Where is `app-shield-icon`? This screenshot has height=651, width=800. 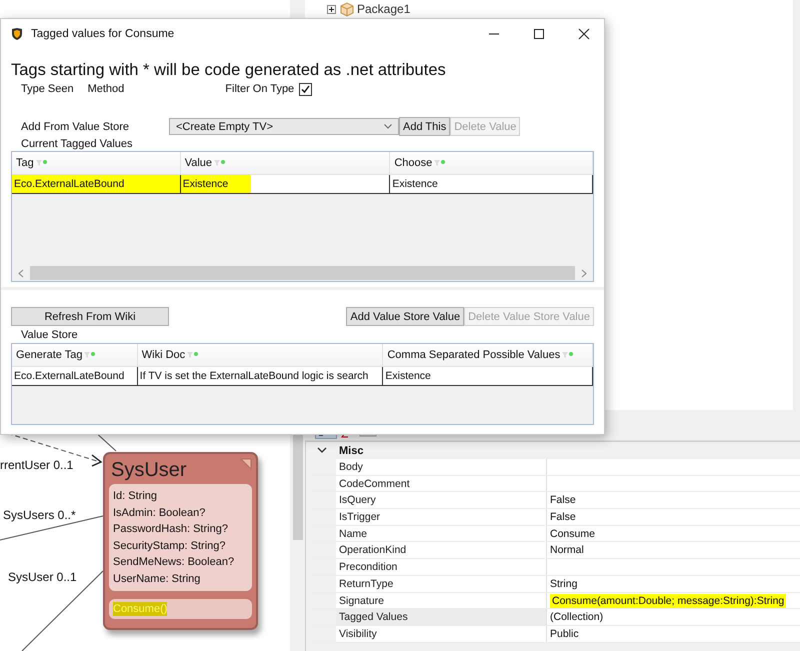 app-shield-icon is located at coordinates (17, 34).